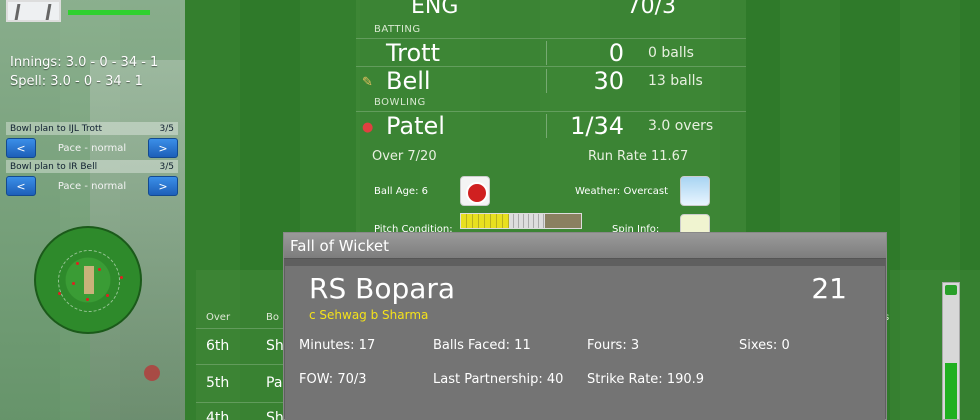  I want to click on bowl-plan-row-trott: < Pace - normal >, so click(92, 148).